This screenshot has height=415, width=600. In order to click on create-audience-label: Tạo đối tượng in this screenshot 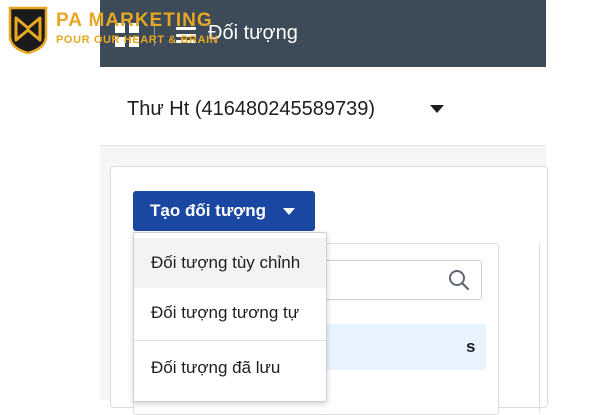, I will do `click(208, 210)`.